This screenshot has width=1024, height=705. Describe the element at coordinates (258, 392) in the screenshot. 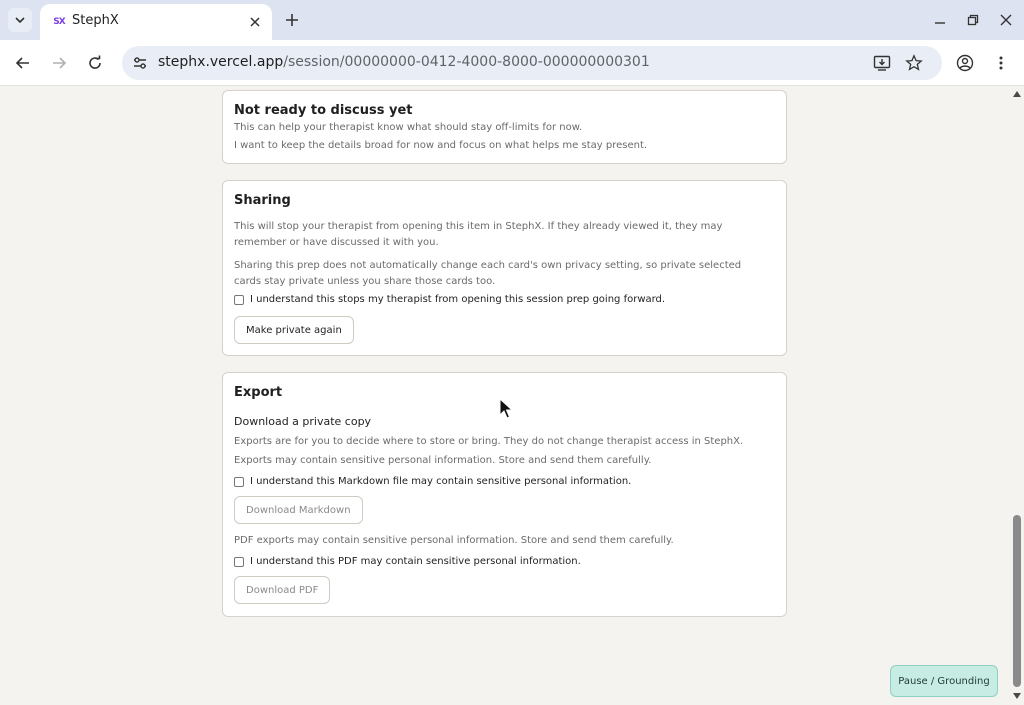

I see `export-title: Export` at that location.